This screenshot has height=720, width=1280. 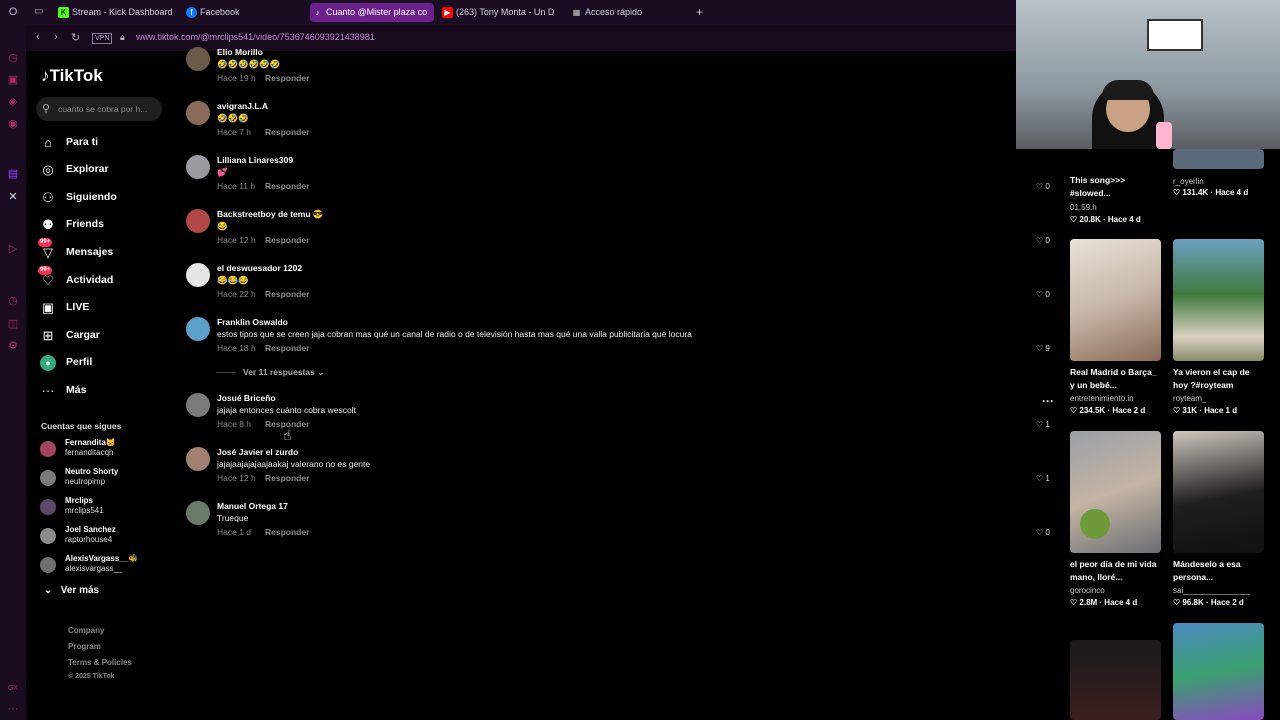 I want to click on bag-icon: ▣, so click(x=13, y=80).